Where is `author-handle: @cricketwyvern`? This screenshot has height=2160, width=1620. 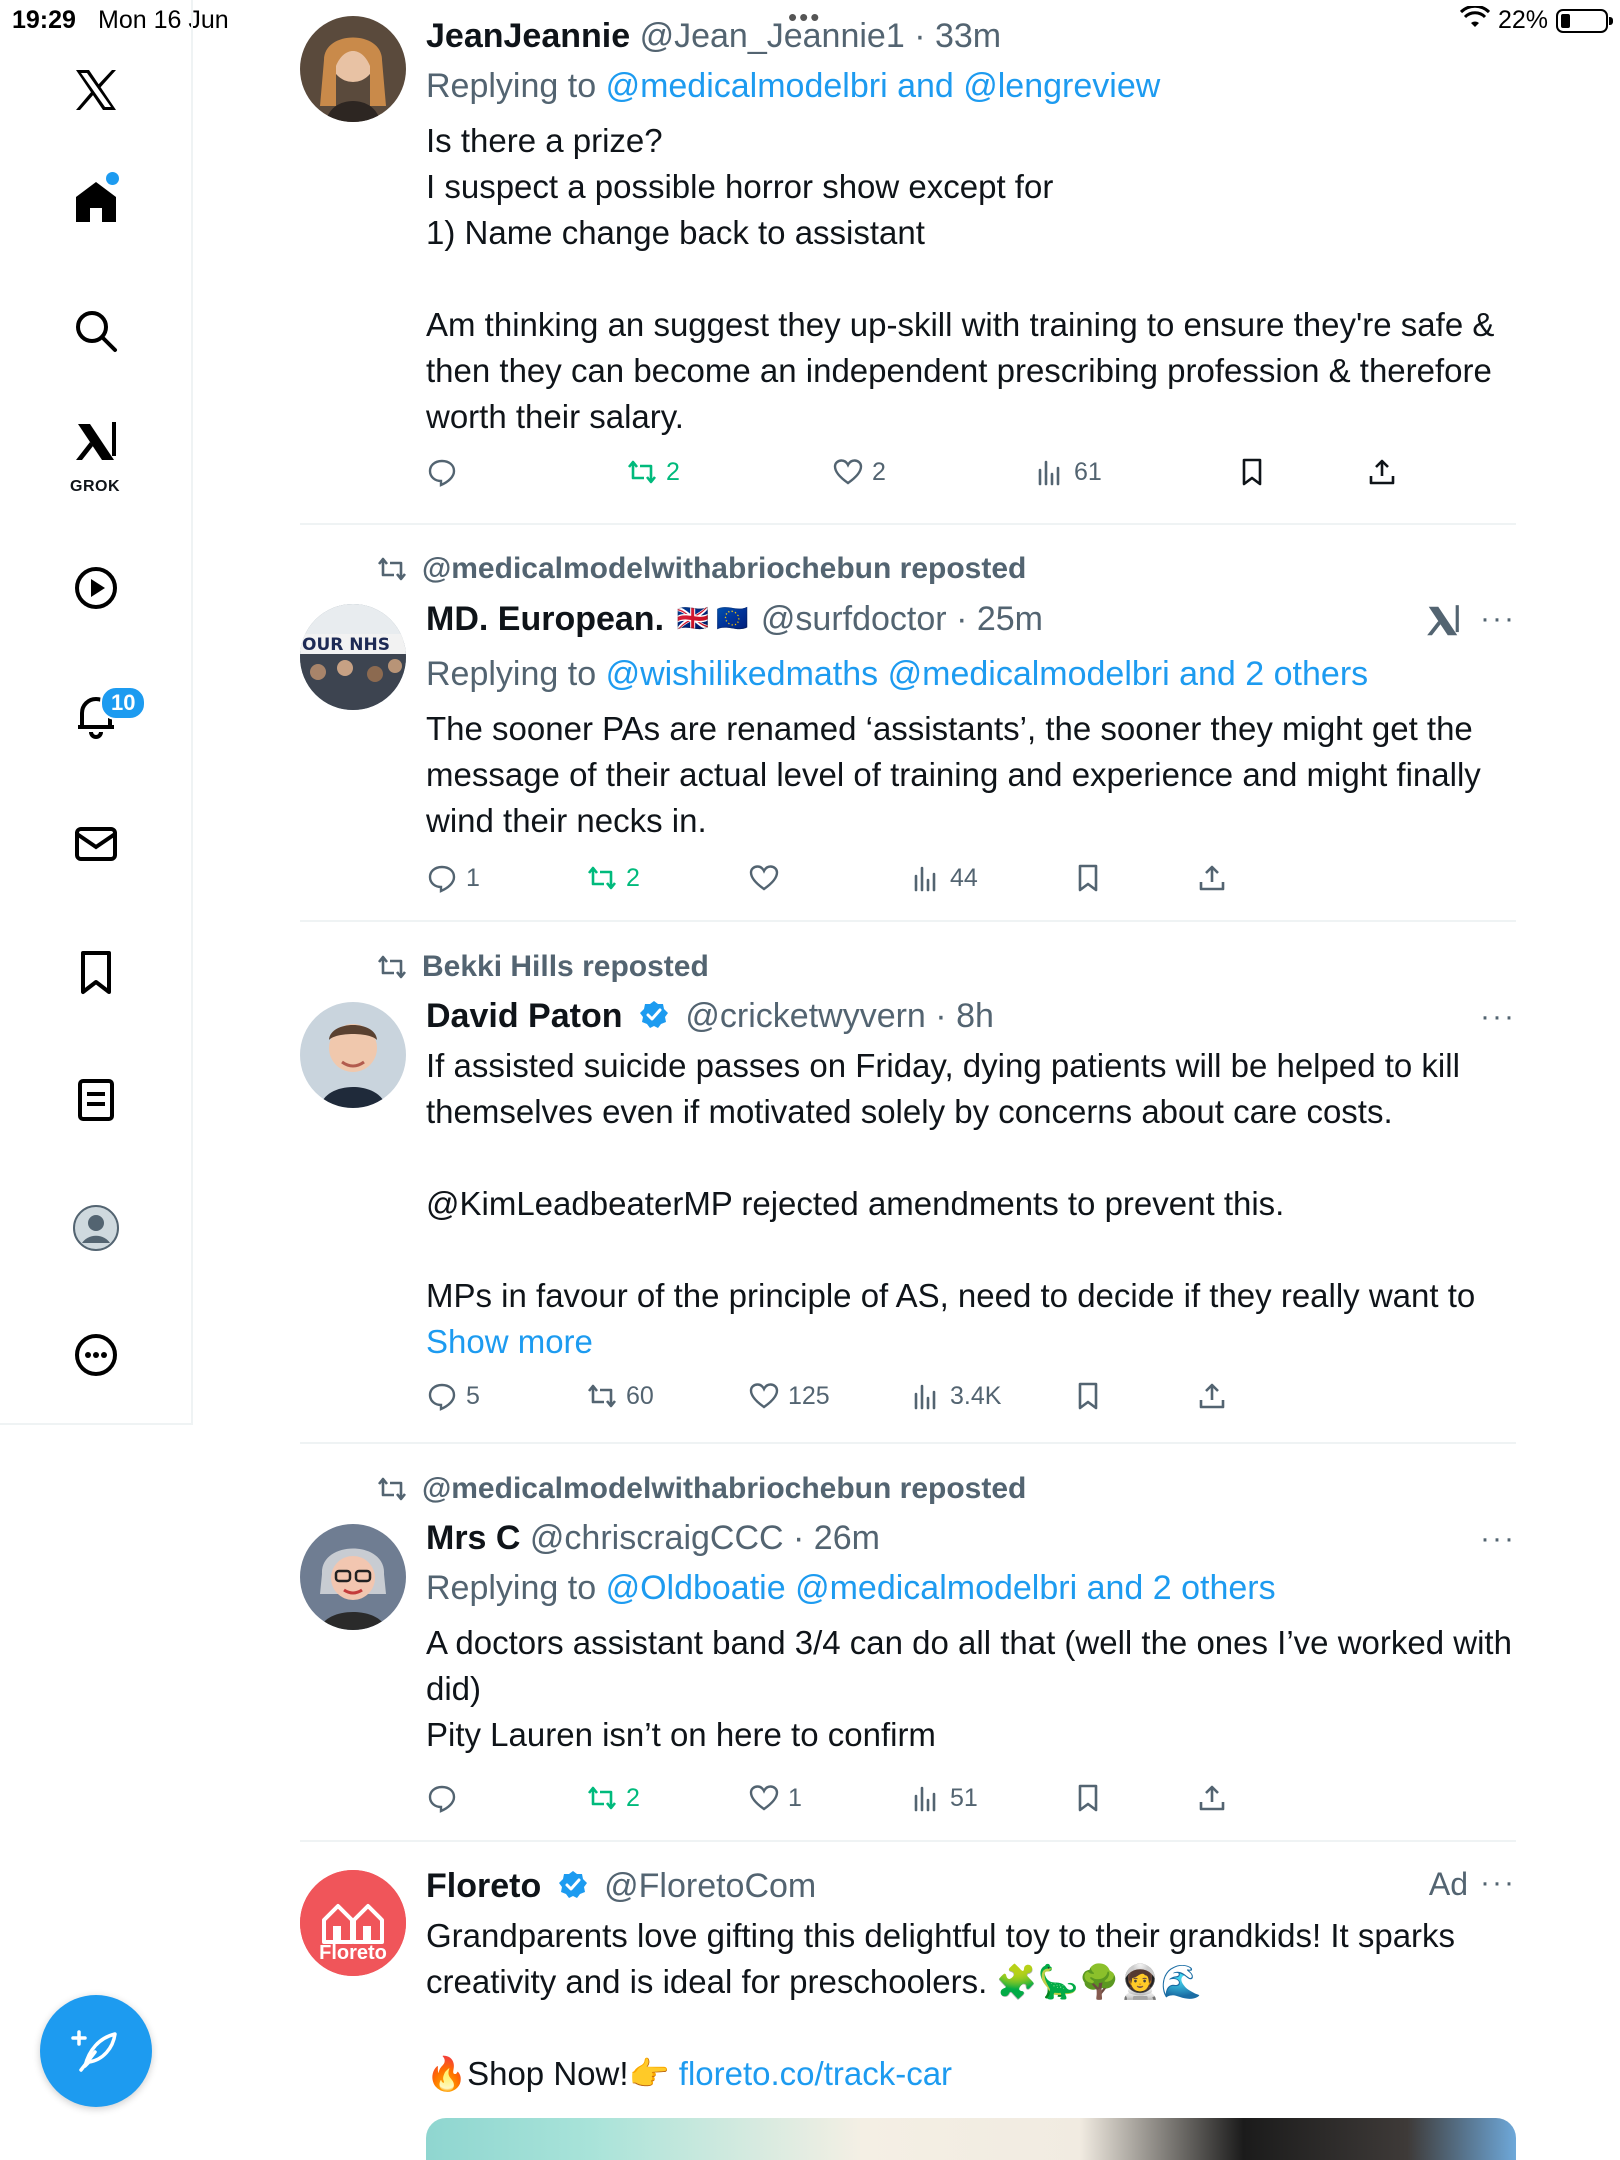 author-handle: @cricketwyvern is located at coordinates (805, 1016).